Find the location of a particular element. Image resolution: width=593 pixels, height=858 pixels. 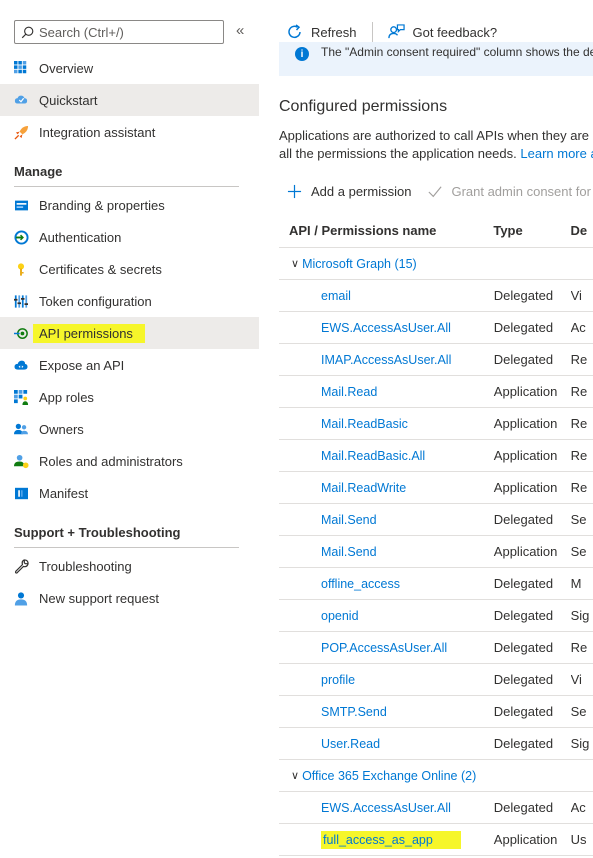

group-name: Office 365 Exchange Online (2) is located at coordinates (389, 775).